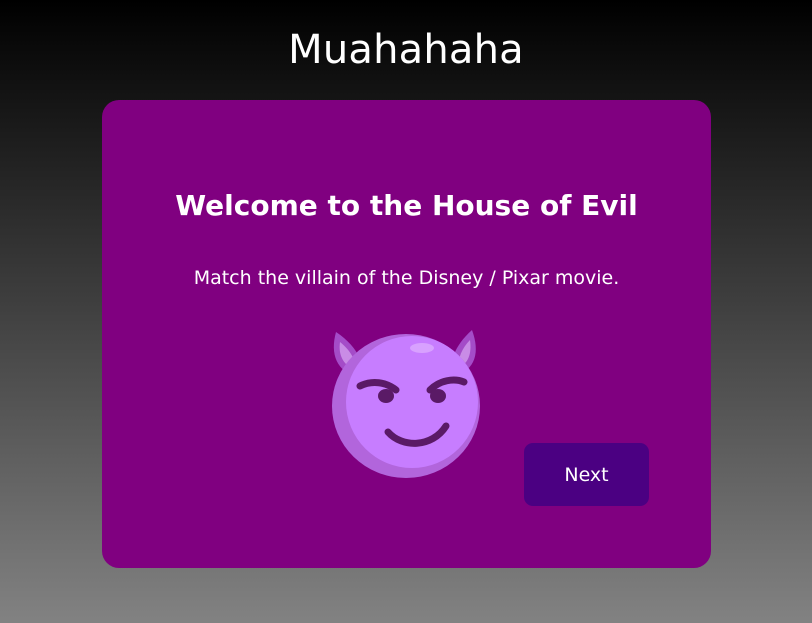 The image size is (812, 623). Describe the element at coordinates (406, 50) in the screenshot. I see `page-title: Muahahaha` at that location.